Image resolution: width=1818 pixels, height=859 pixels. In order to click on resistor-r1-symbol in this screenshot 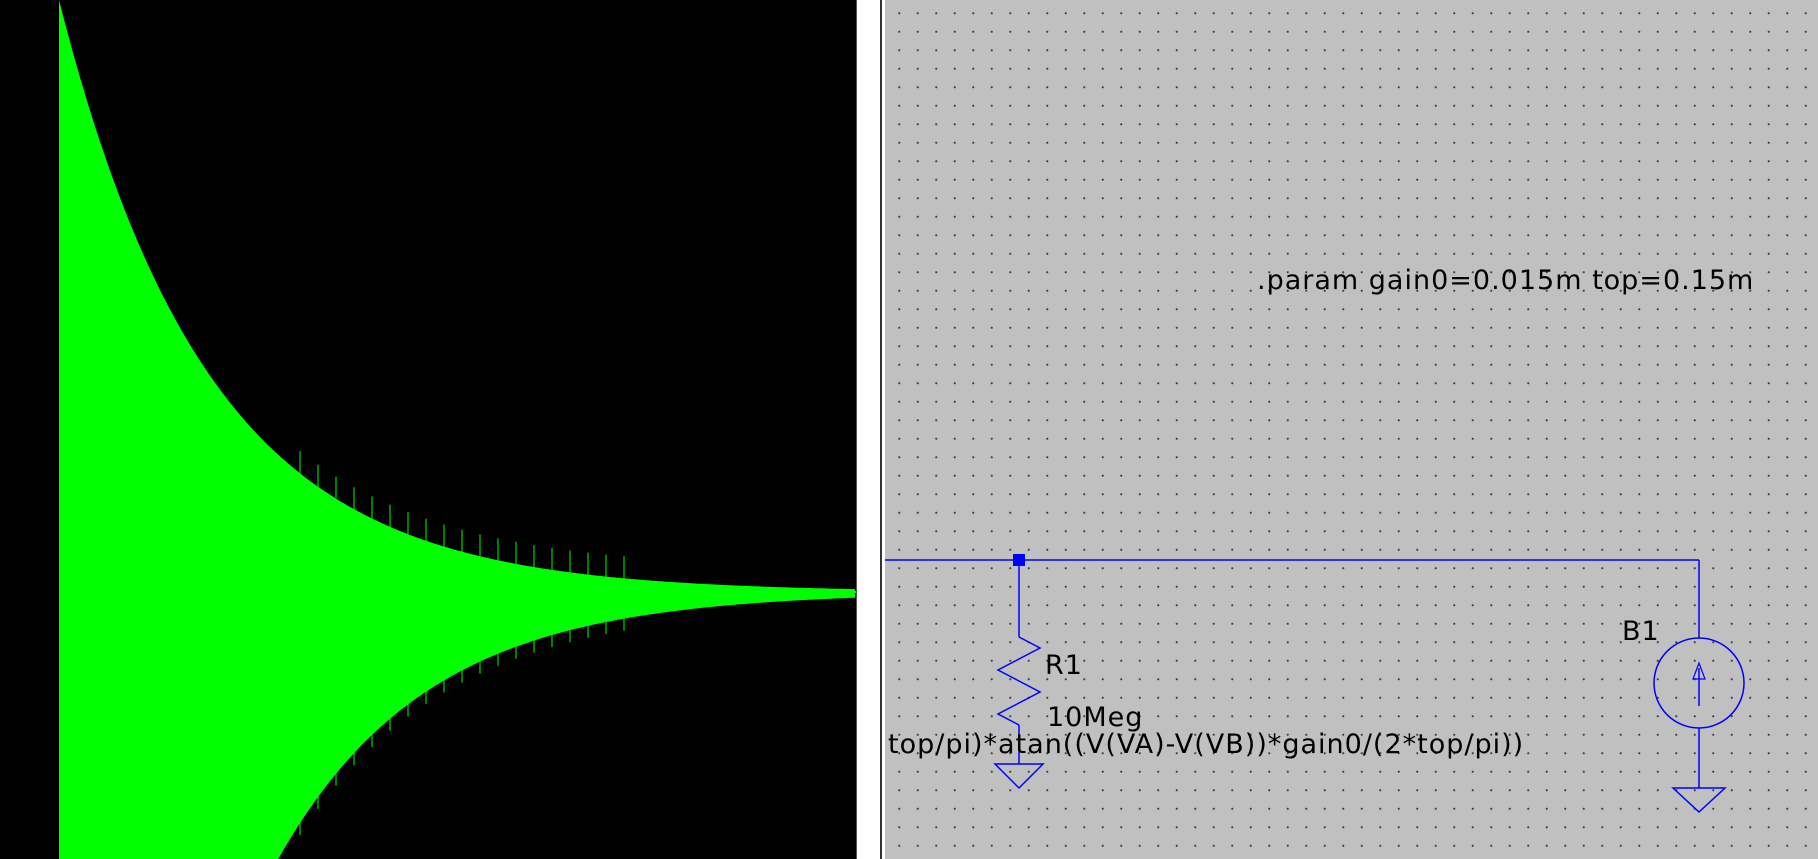, I will do `click(1019, 681)`.